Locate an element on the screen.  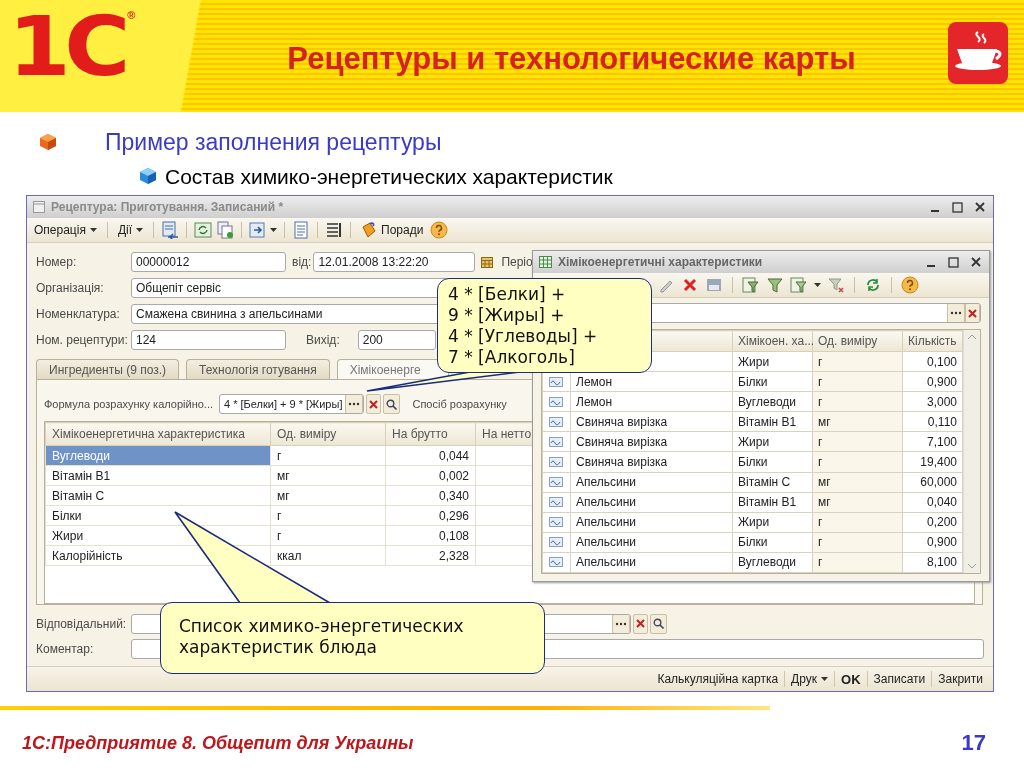
table-cell: Вітамін С is located at coordinates (772, 482).